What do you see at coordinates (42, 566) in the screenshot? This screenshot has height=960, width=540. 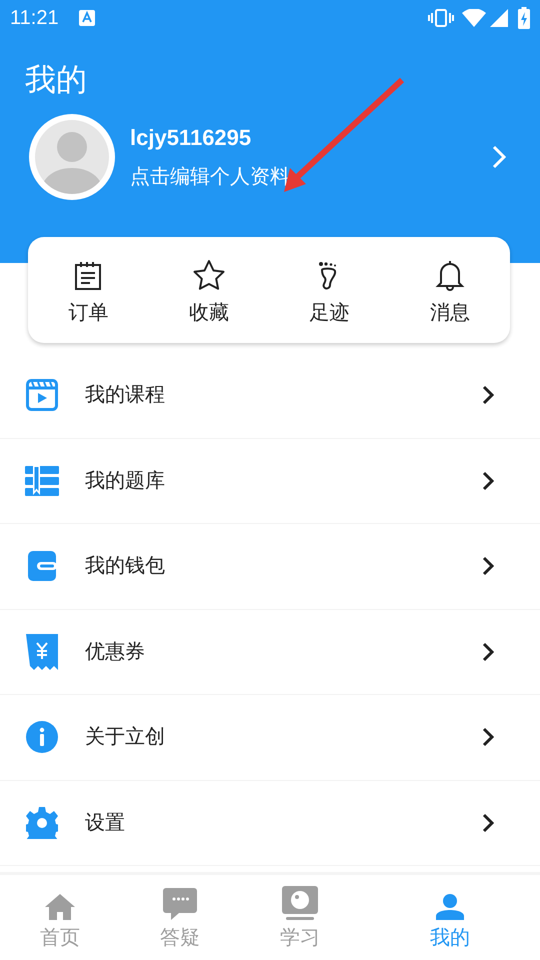 I see `wallet-icon` at bounding box center [42, 566].